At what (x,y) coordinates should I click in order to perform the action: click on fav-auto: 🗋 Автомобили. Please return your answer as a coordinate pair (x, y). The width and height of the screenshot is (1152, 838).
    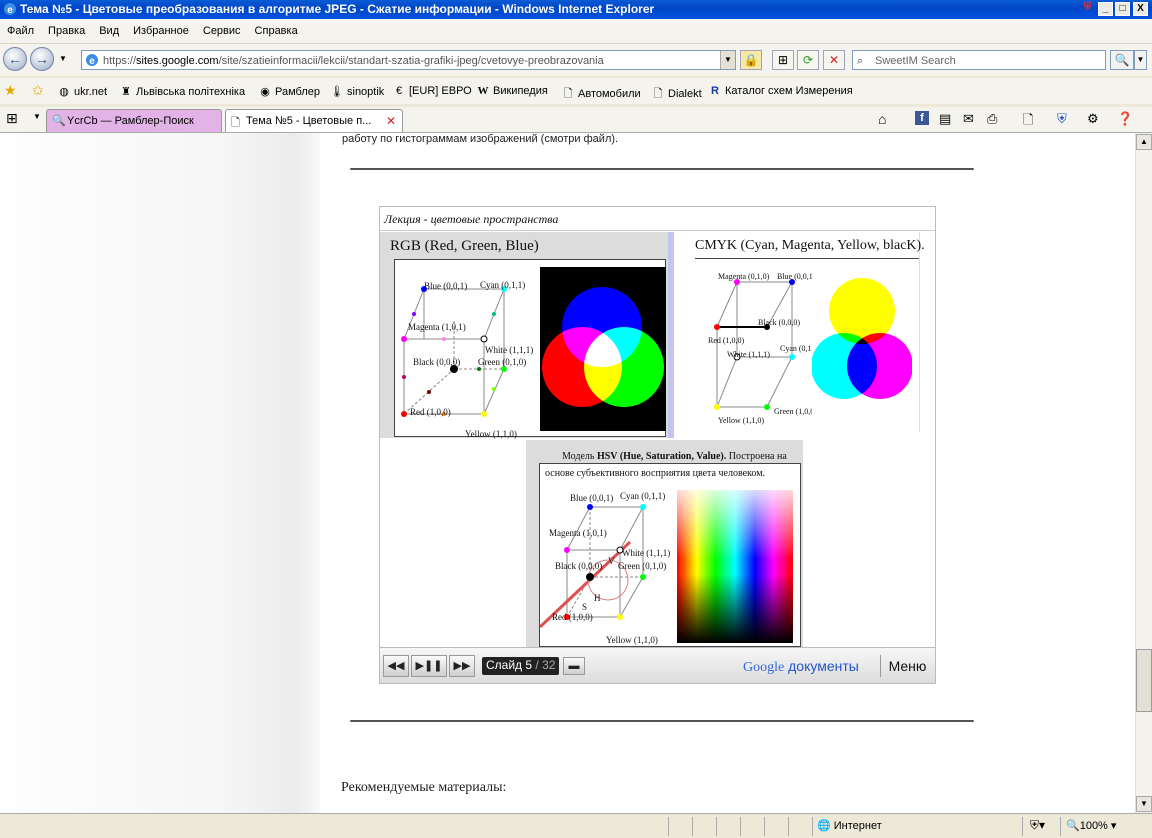
    Looking at the image, I should click on (601, 94).